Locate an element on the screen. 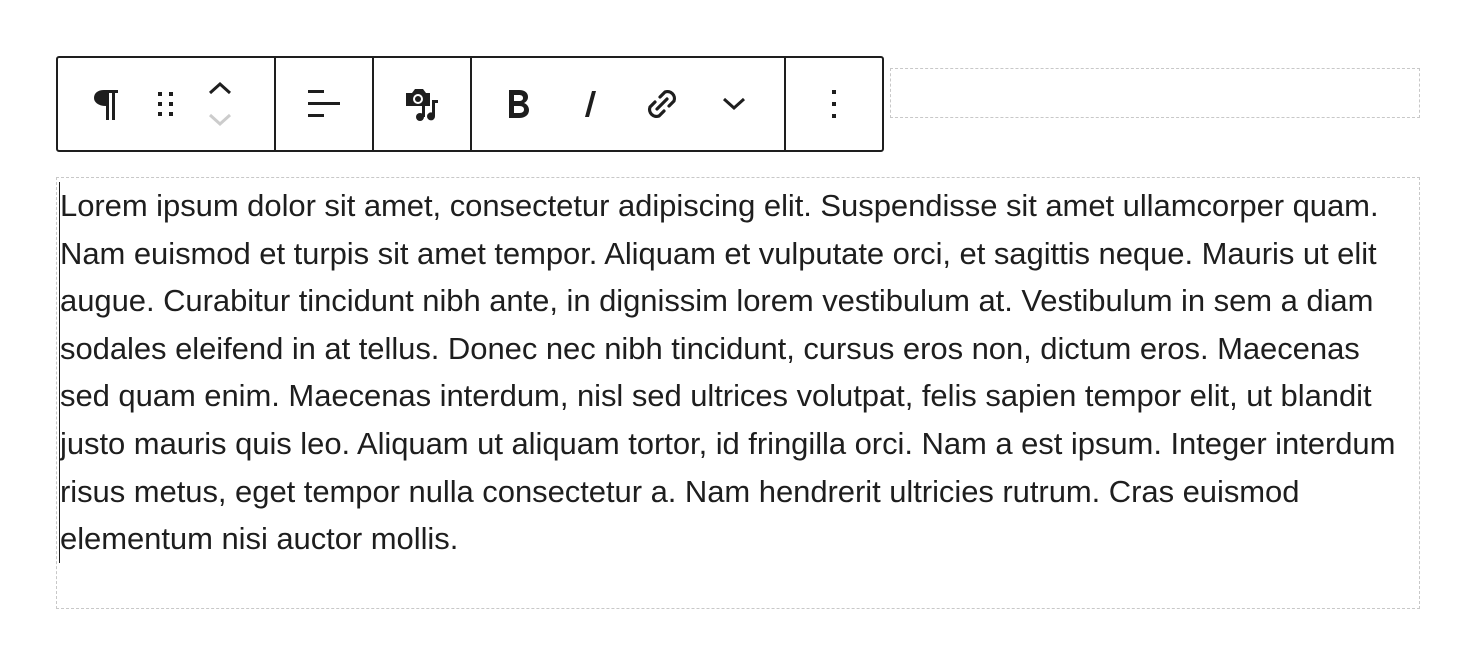  media-group is located at coordinates (423, 104).